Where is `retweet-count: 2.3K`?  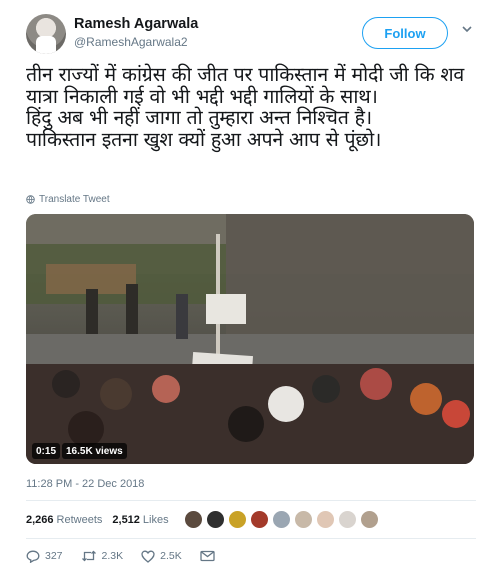 retweet-count: 2.3K is located at coordinates (112, 556).